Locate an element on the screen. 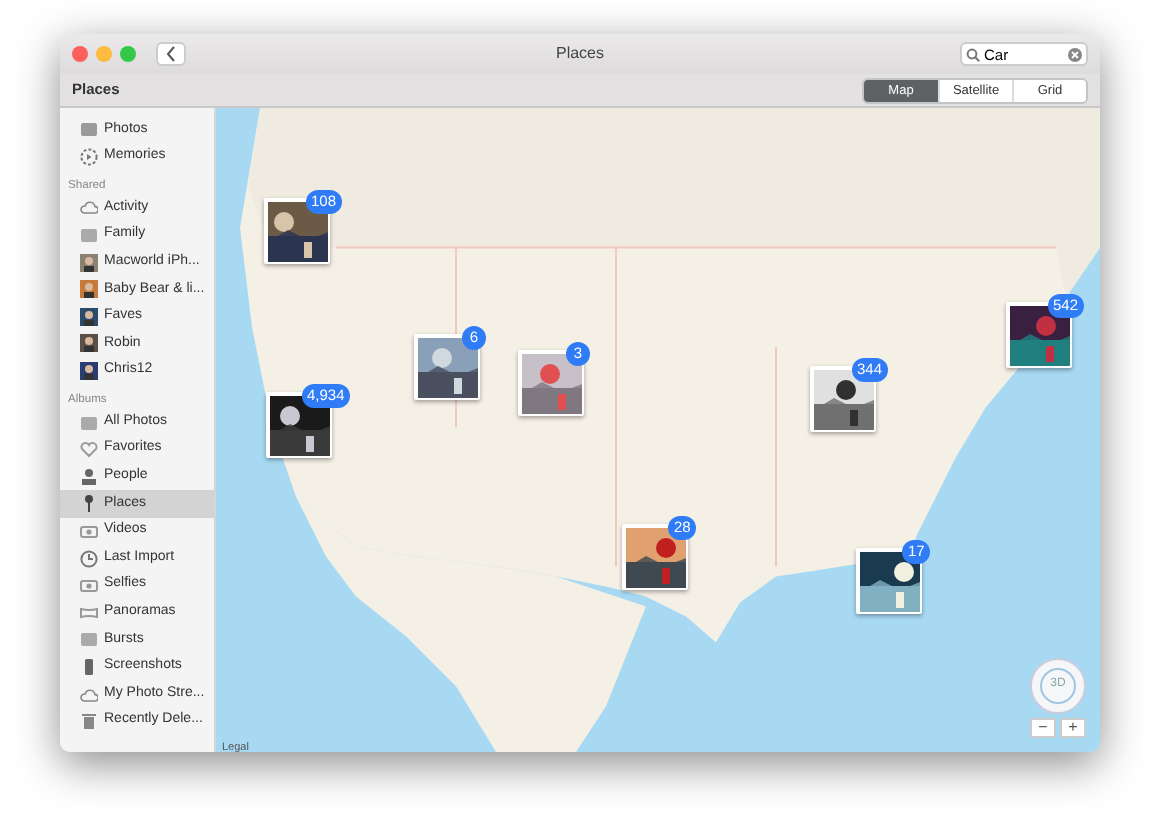 The image size is (1160, 836). pin-icon is located at coordinates (89, 503).